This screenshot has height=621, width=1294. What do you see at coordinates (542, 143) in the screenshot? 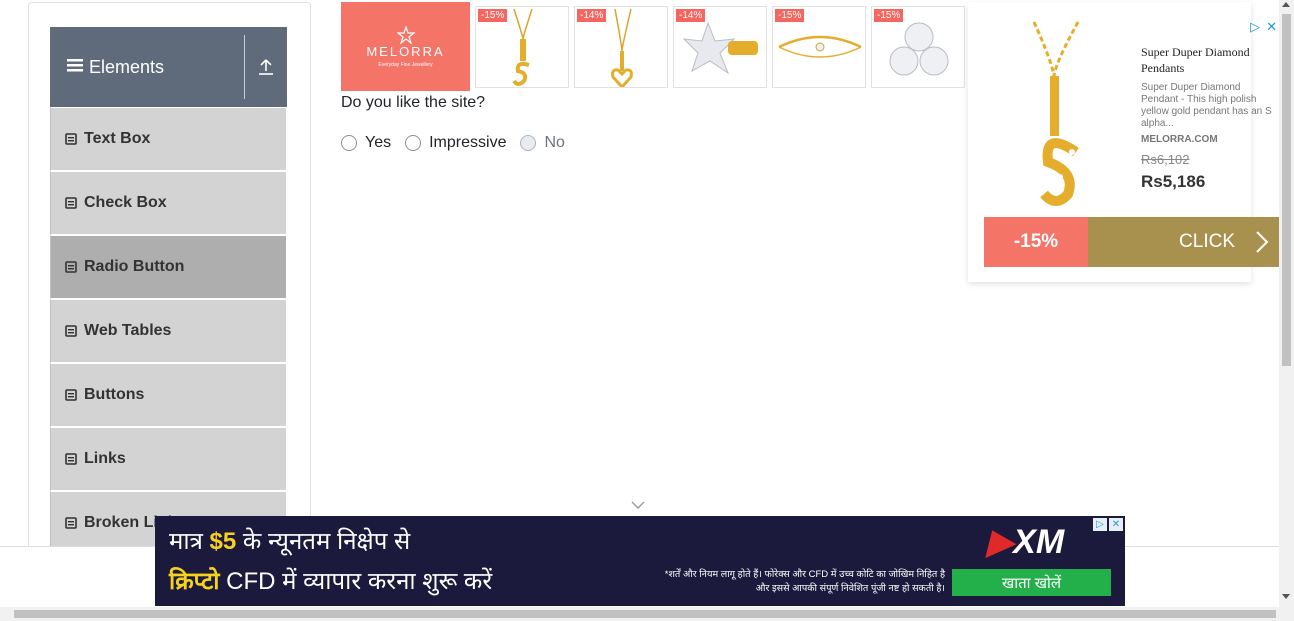
I see `radio-no: No` at bounding box center [542, 143].